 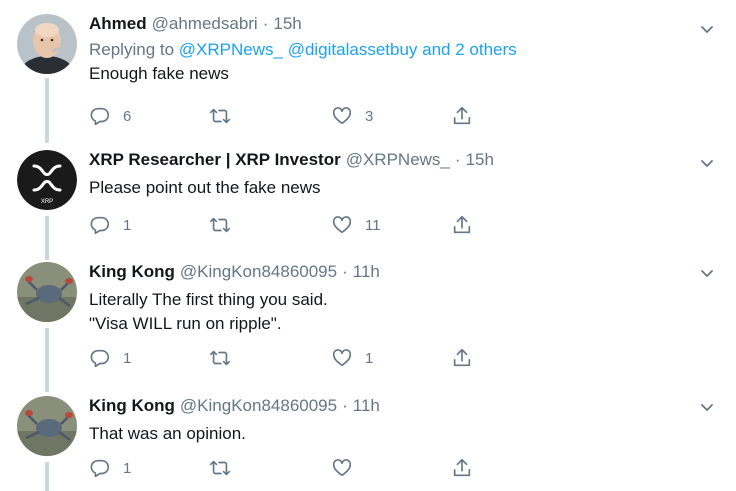 What do you see at coordinates (369, 358) in the screenshot?
I see `like-count: 1` at bounding box center [369, 358].